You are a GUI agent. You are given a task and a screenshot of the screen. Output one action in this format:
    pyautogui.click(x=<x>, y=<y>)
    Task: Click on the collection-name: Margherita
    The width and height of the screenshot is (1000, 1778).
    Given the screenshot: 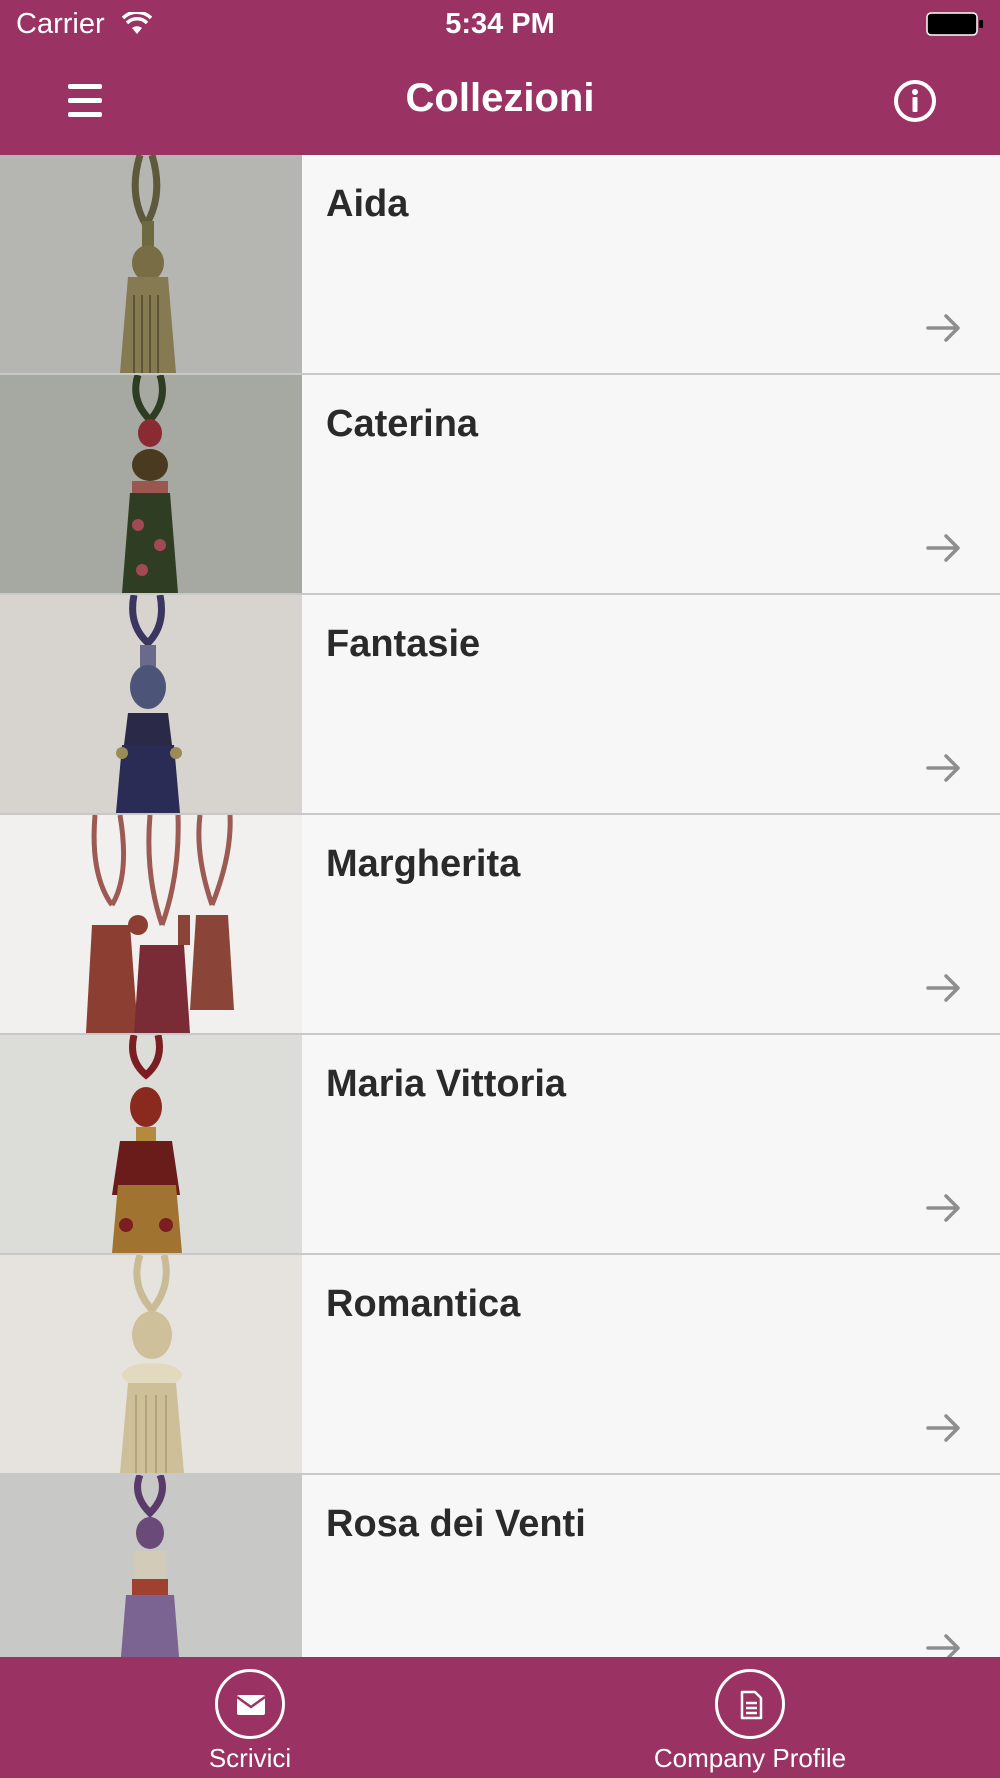 What is the action you would take?
    pyautogui.click(x=423, y=864)
    